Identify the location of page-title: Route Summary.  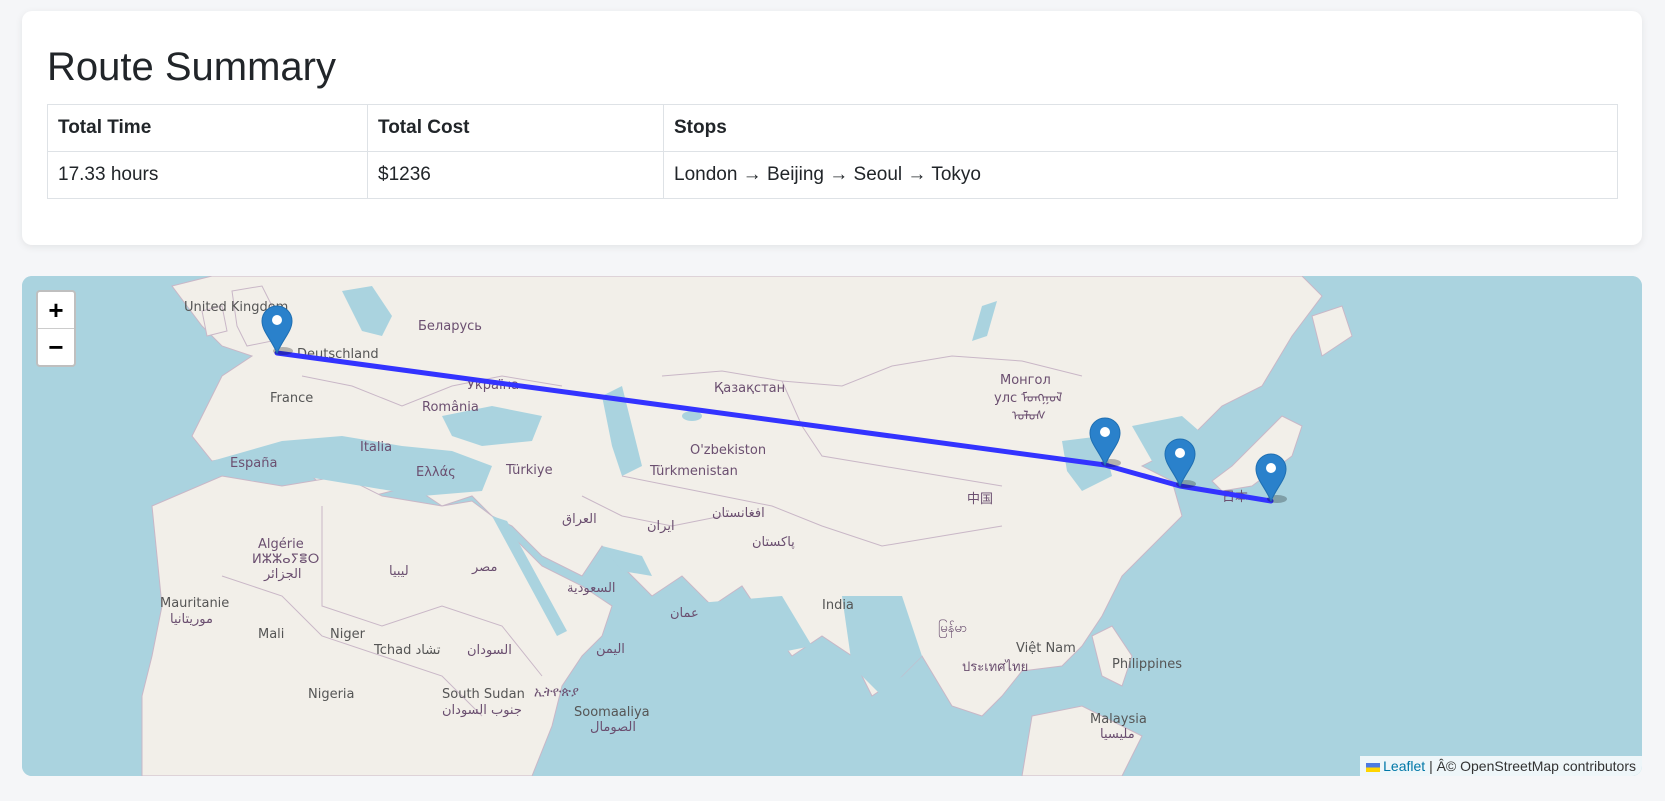
(191, 67).